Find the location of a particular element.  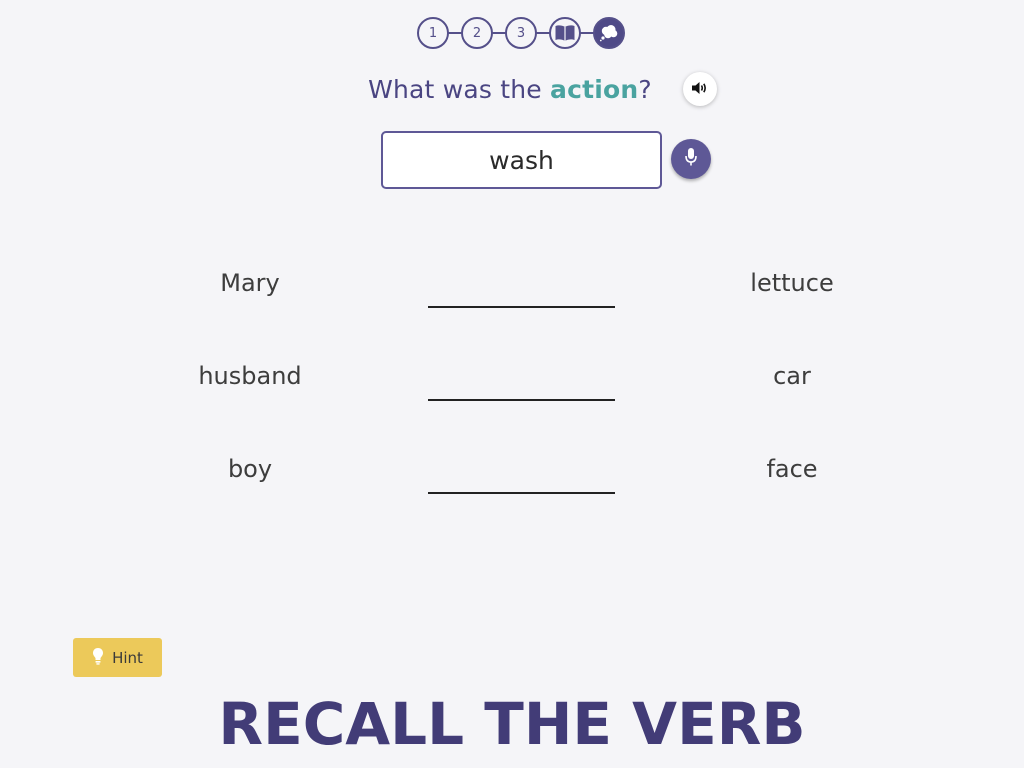

sentence-object: lettuce is located at coordinates (792, 283).